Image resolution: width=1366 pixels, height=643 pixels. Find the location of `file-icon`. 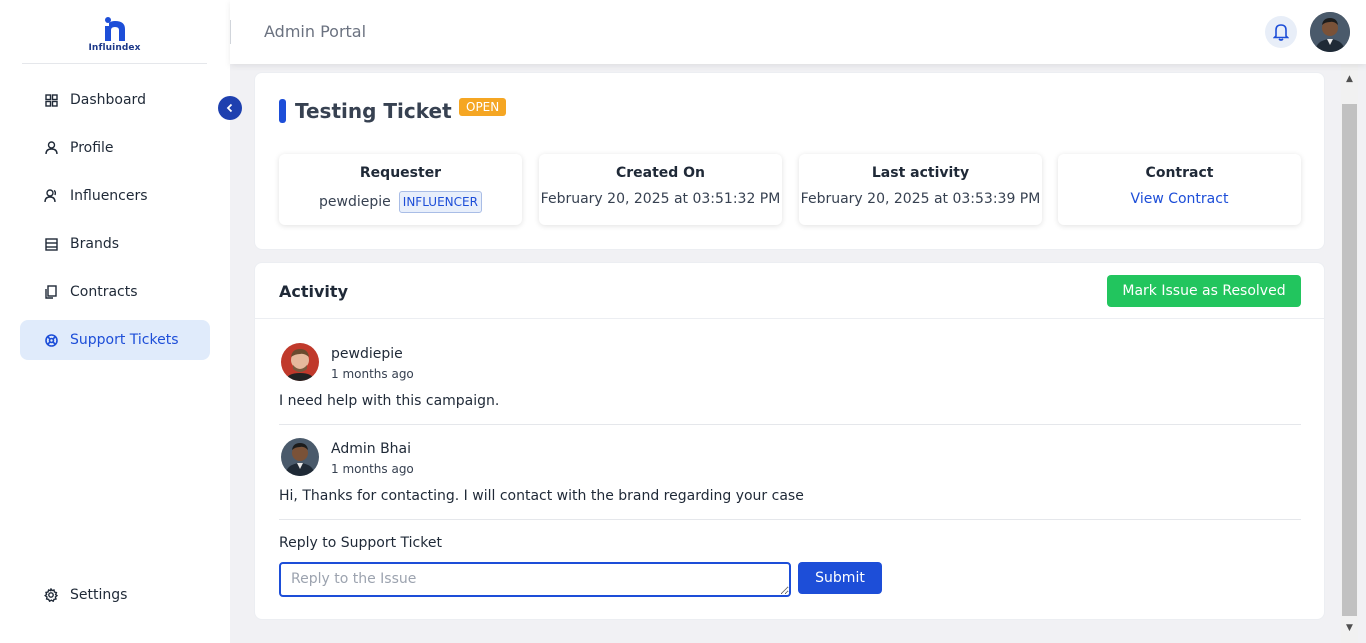

file-icon is located at coordinates (51, 292).